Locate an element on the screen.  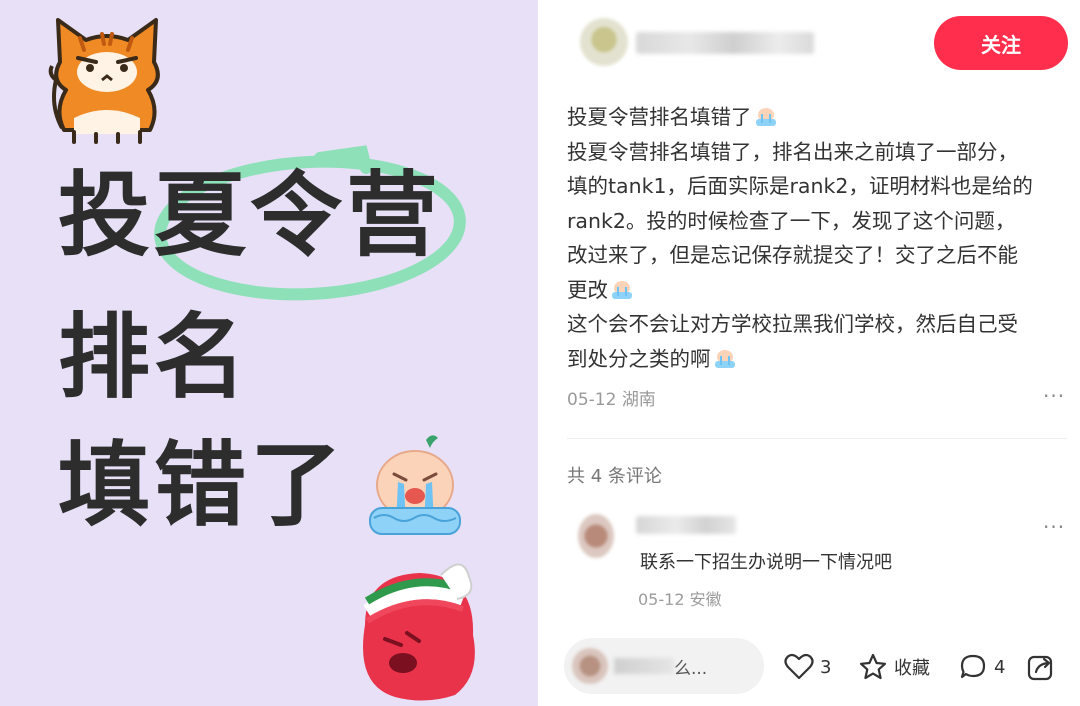
scroll-fade is located at coordinates (809, 620).